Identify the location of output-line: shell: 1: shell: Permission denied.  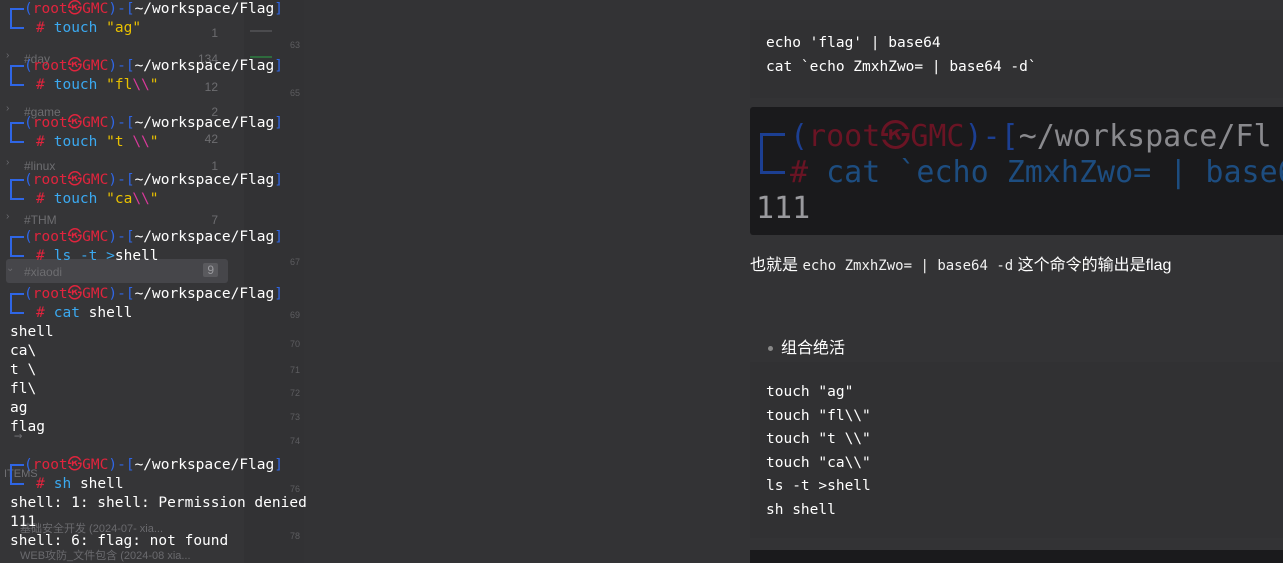
(158, 503).